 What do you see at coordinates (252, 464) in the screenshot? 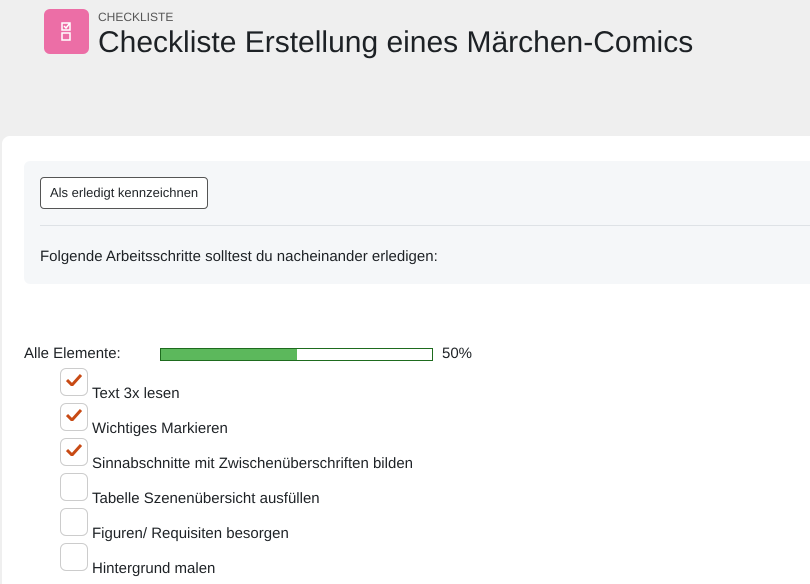
I see `checklist-item-label: Sinnabschnitte mit Zwischenüberschriften bilden` at bounding box center [252, 464].